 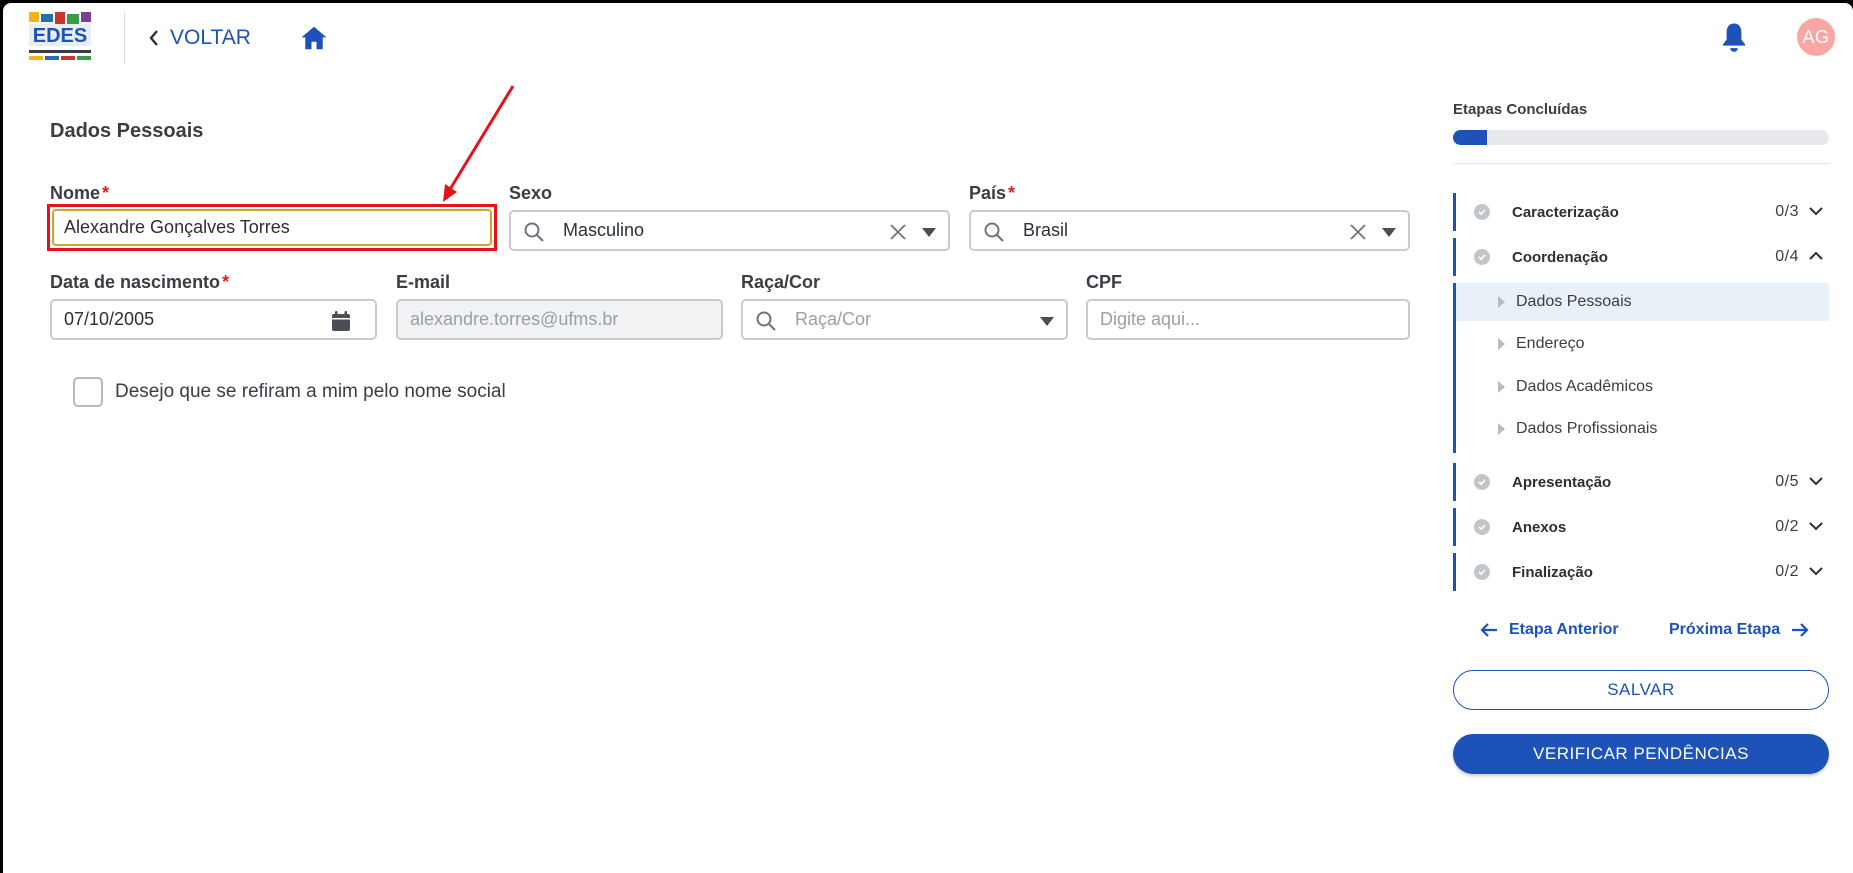 What do you see at coordinates (1562, 482) in the screenshot?
I see `step-label: Apresentação` at bounding box center [1562, 482].